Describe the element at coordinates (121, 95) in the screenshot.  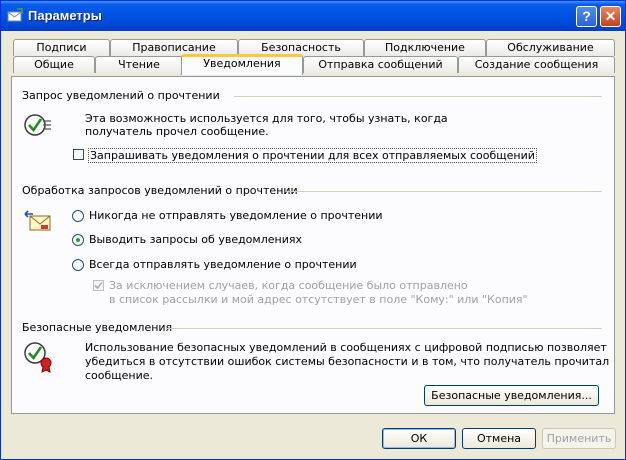
I see `read-receipts-heading: Запрос уведомлений о прочтении` at that location.